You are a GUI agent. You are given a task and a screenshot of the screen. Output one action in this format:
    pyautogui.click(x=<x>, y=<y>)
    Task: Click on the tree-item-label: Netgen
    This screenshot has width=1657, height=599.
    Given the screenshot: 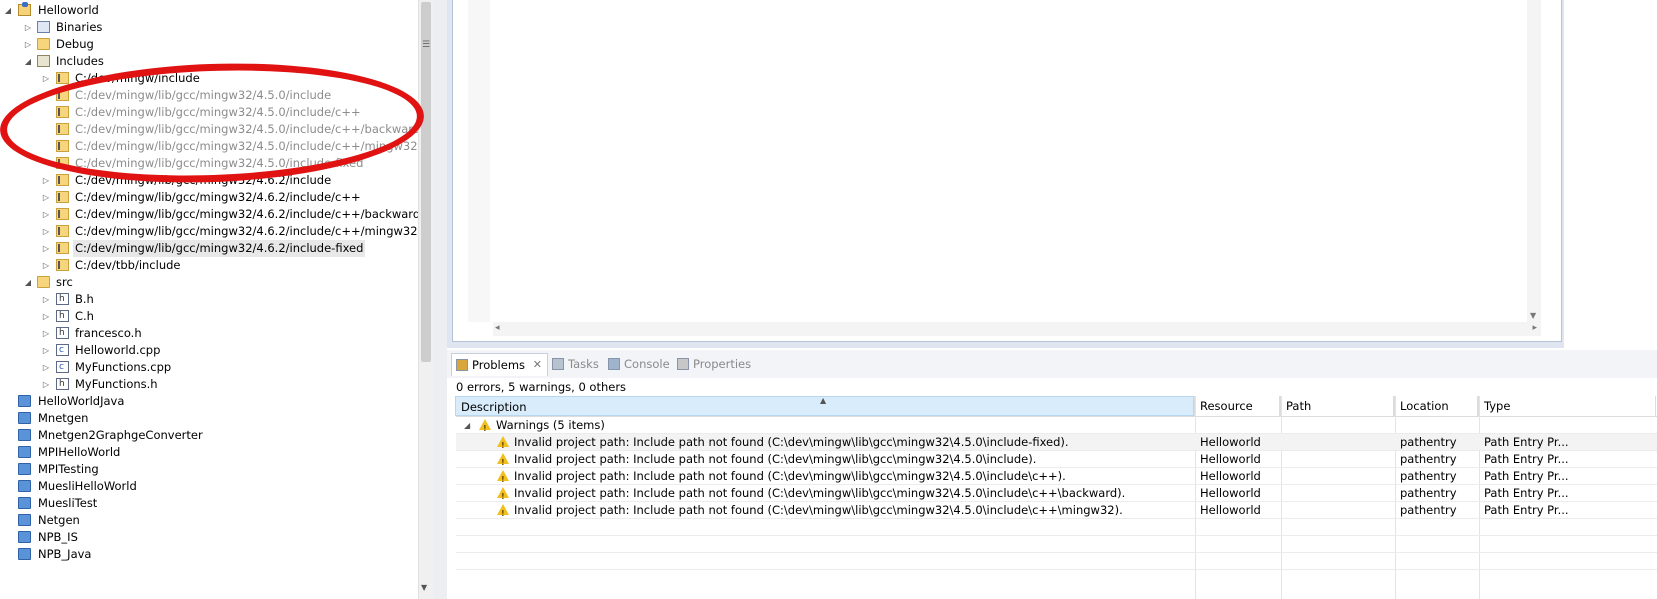 What is the action you would take?
    pyautogui.click(x=59, y=520)
    